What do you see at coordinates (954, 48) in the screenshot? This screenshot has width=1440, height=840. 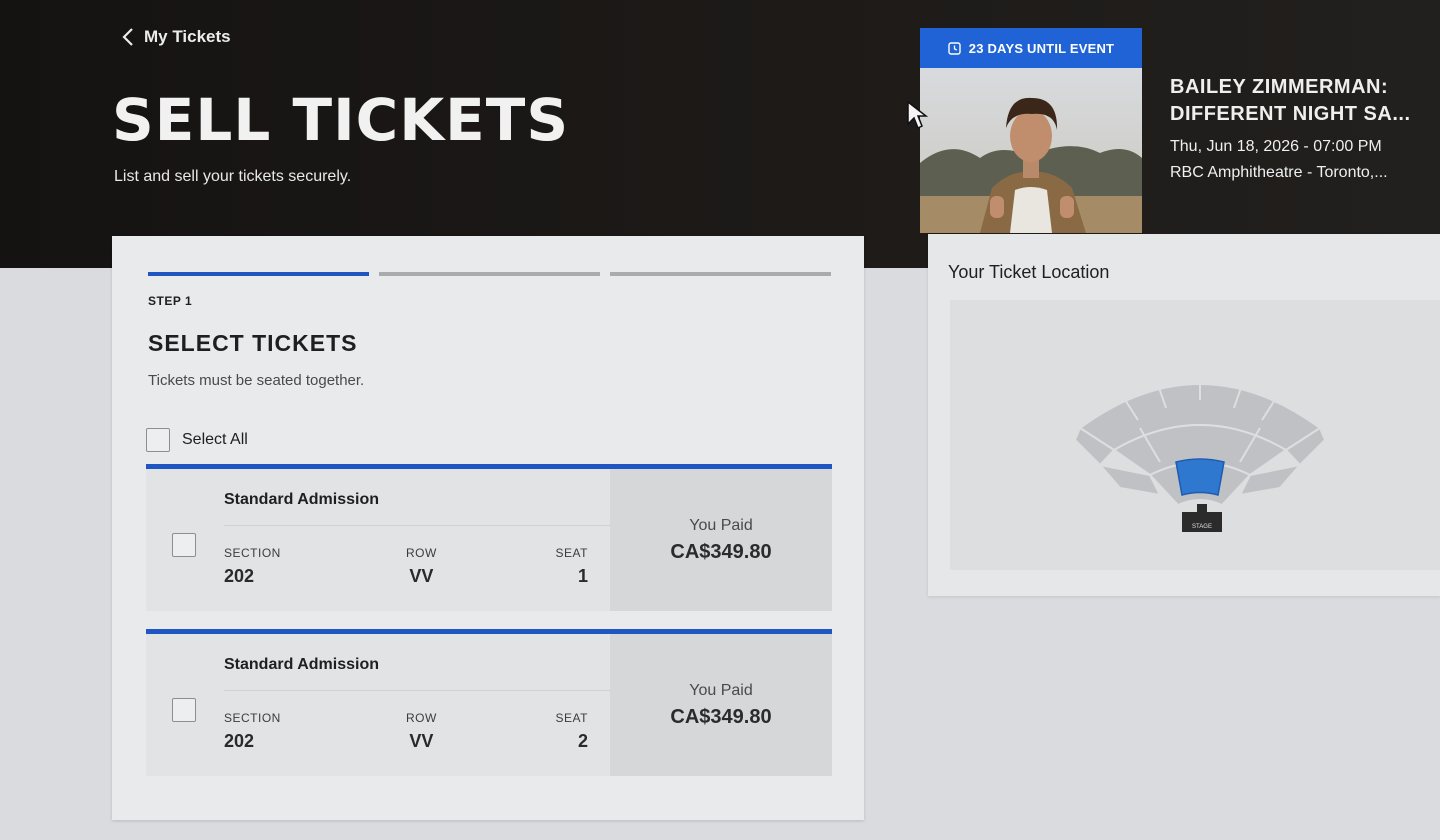 I see `clock-icon` at bounding box center [954, 48].